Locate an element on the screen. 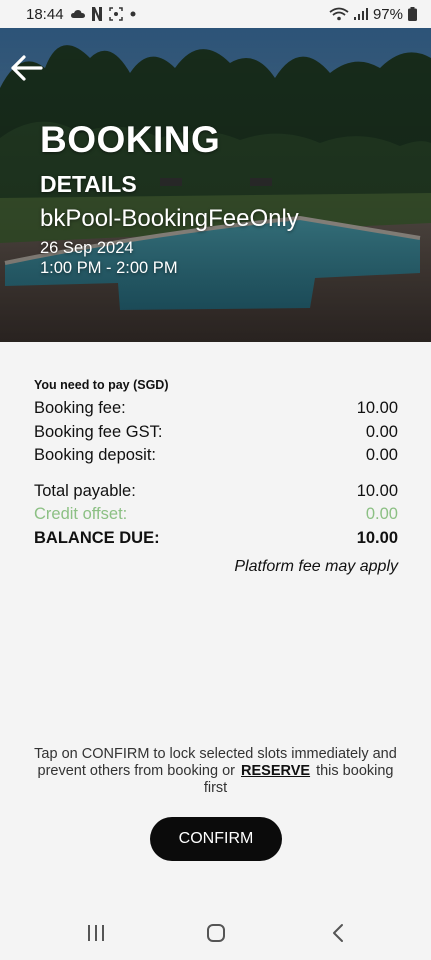 The image size is (431, 960). status-bar: 18:44 97% is located at coordinates (215, 14).